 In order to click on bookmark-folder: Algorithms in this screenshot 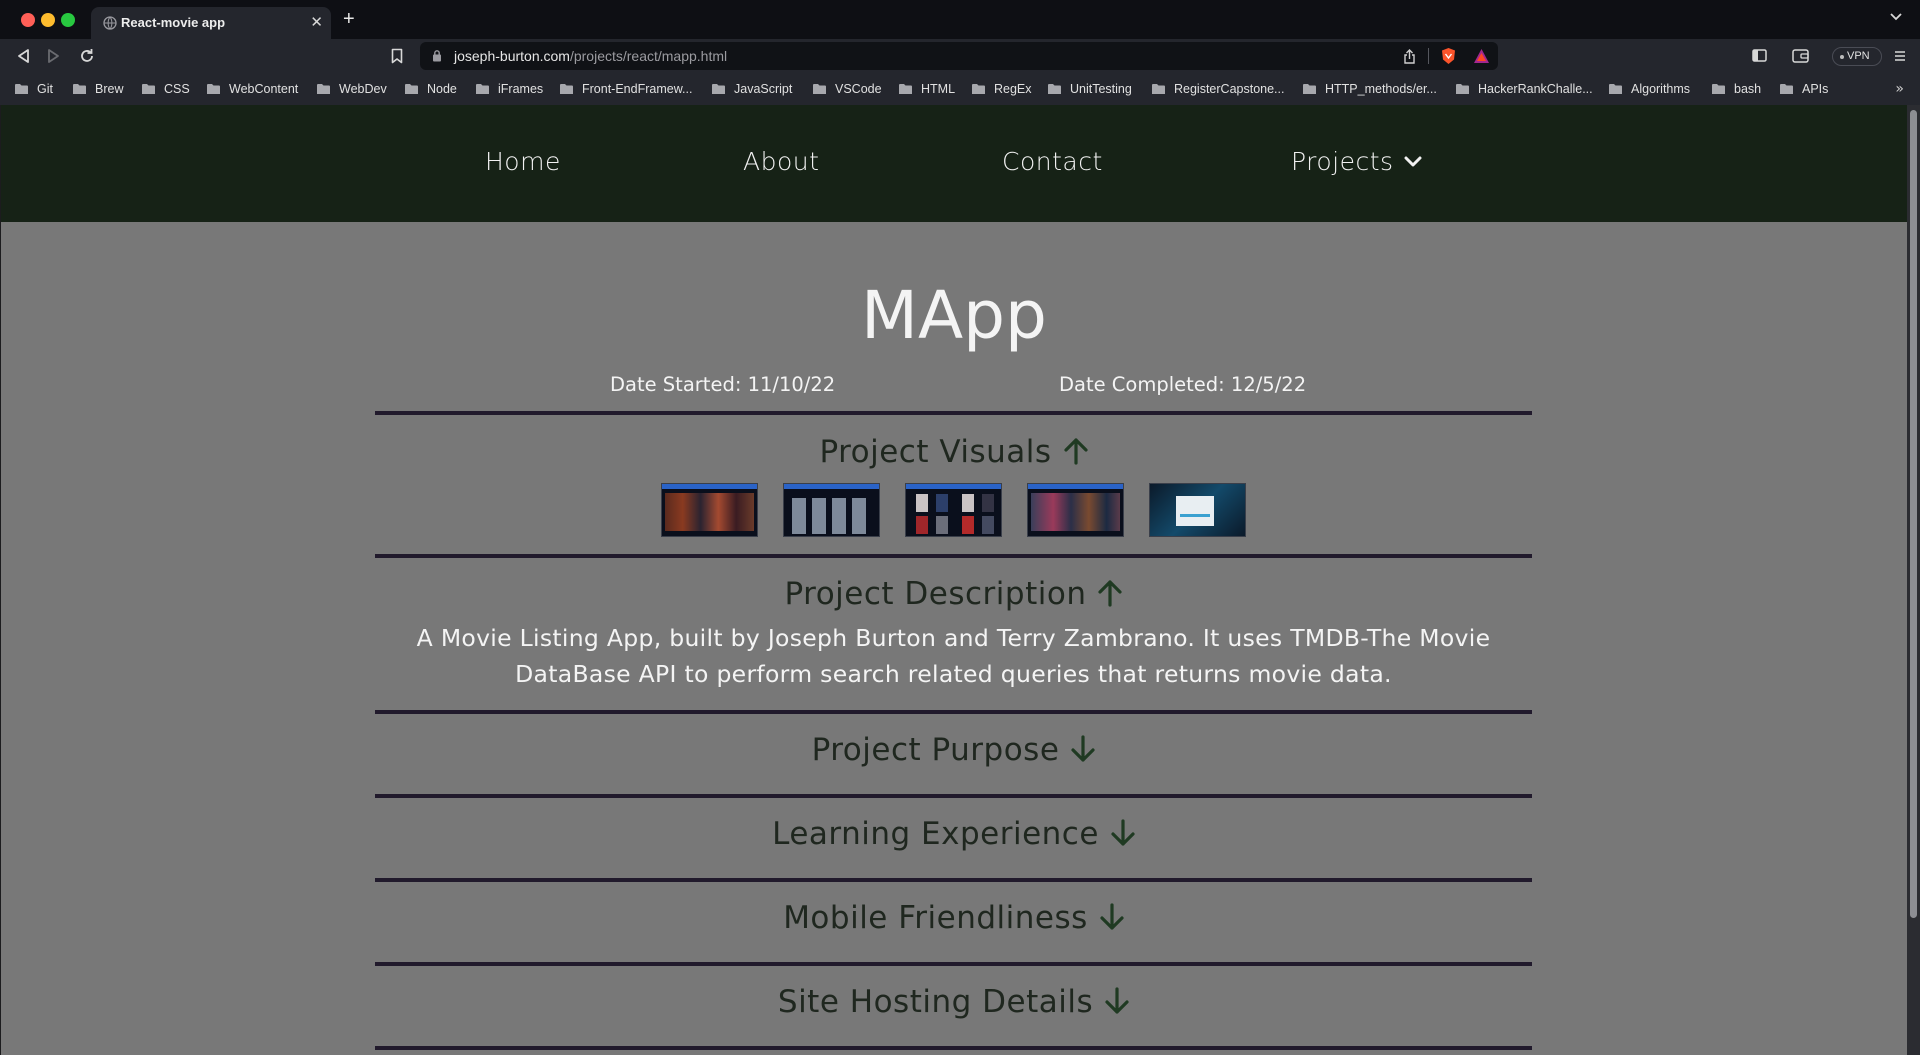, I will do `click(1649, 89)`.